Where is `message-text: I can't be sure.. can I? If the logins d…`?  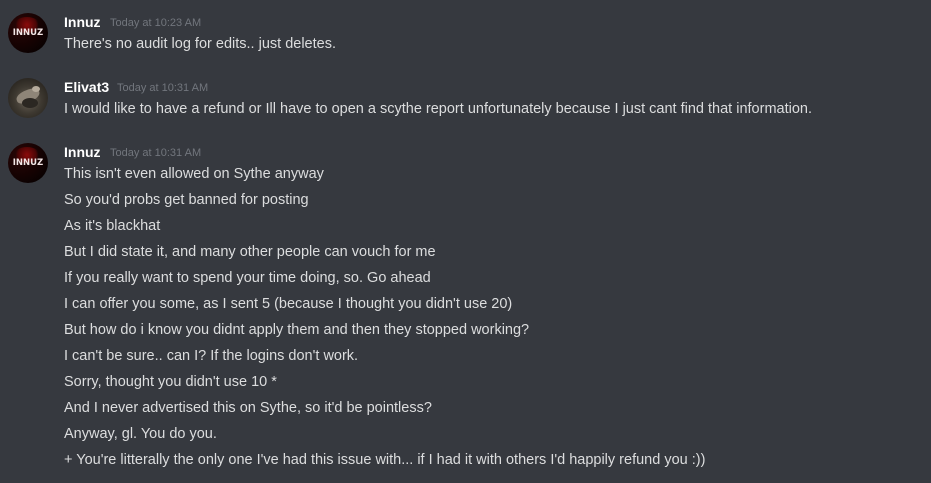
message-text: I can't be sure.. can I? If the logins d… is located at coordinates (211, 356).